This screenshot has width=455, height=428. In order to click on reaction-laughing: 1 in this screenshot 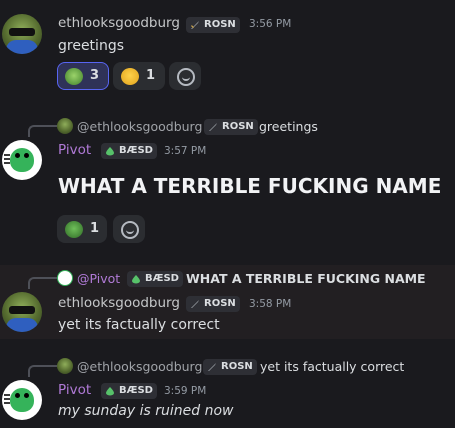, I will do `click(139, 76)`.